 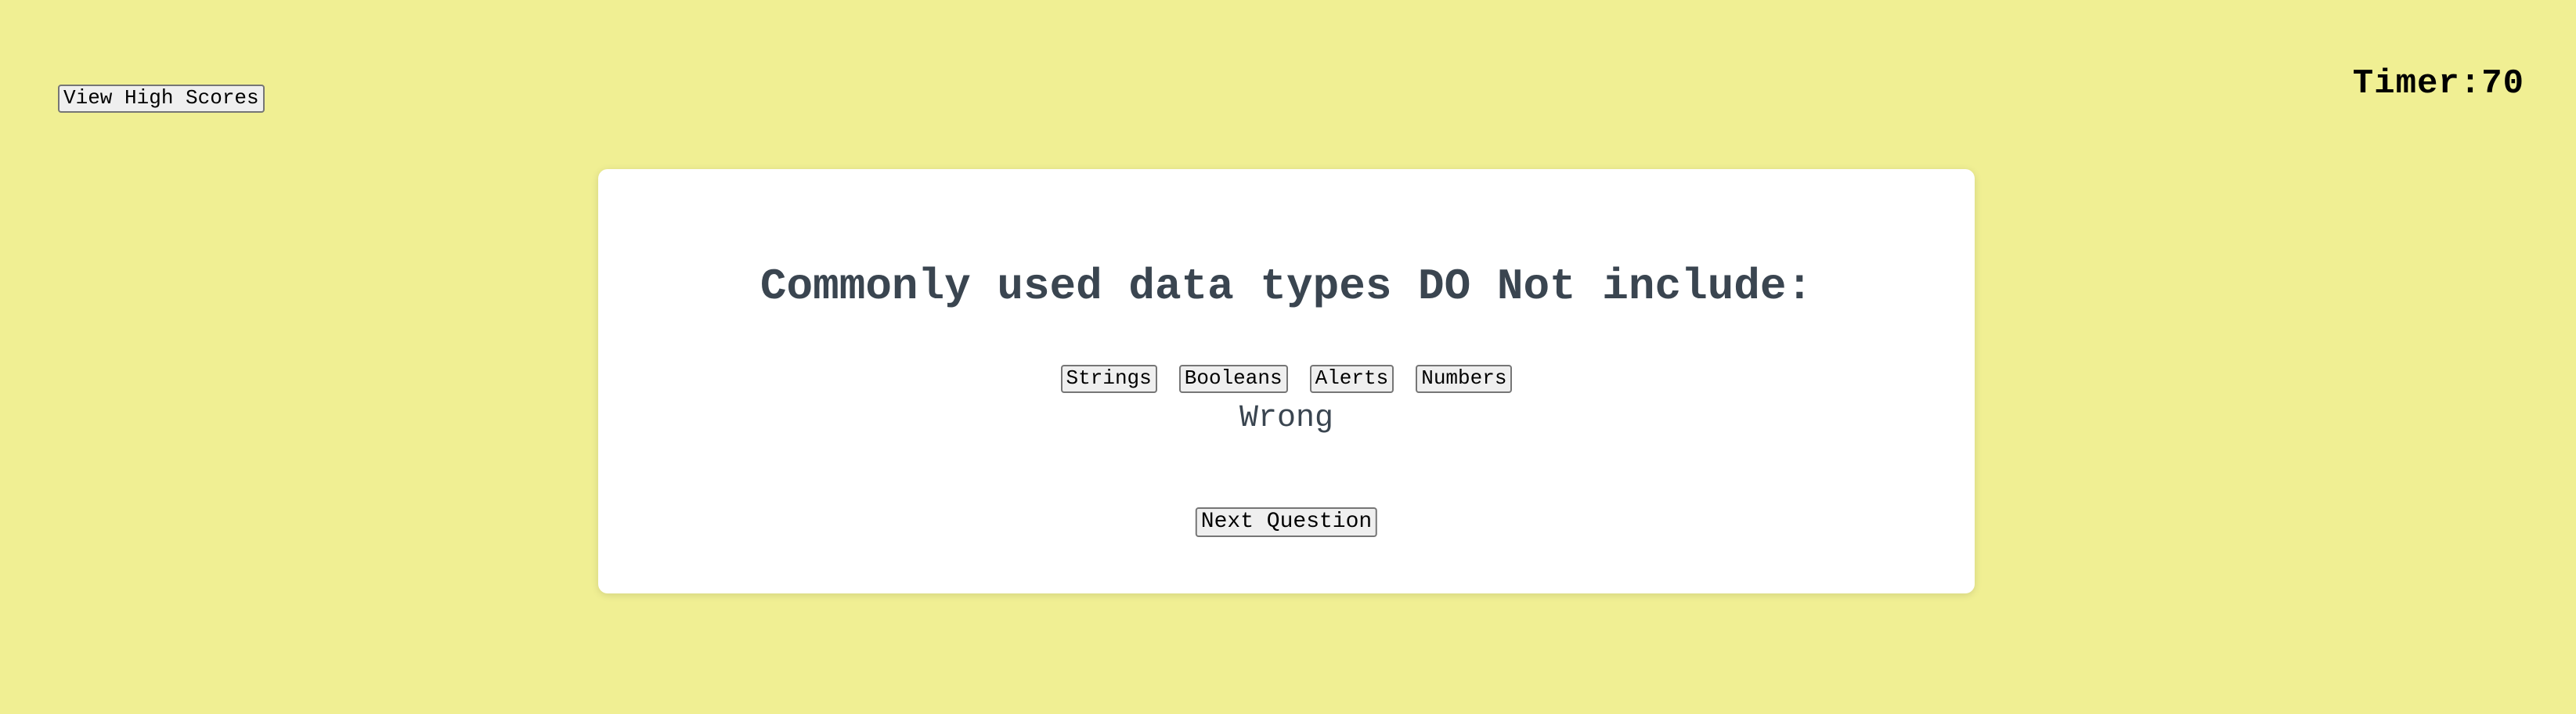 What do you see at coordinates (1464, 379) in the screenshot?
I see `choice-numbers-button: Numbers` at bounding box center [1464, 379].